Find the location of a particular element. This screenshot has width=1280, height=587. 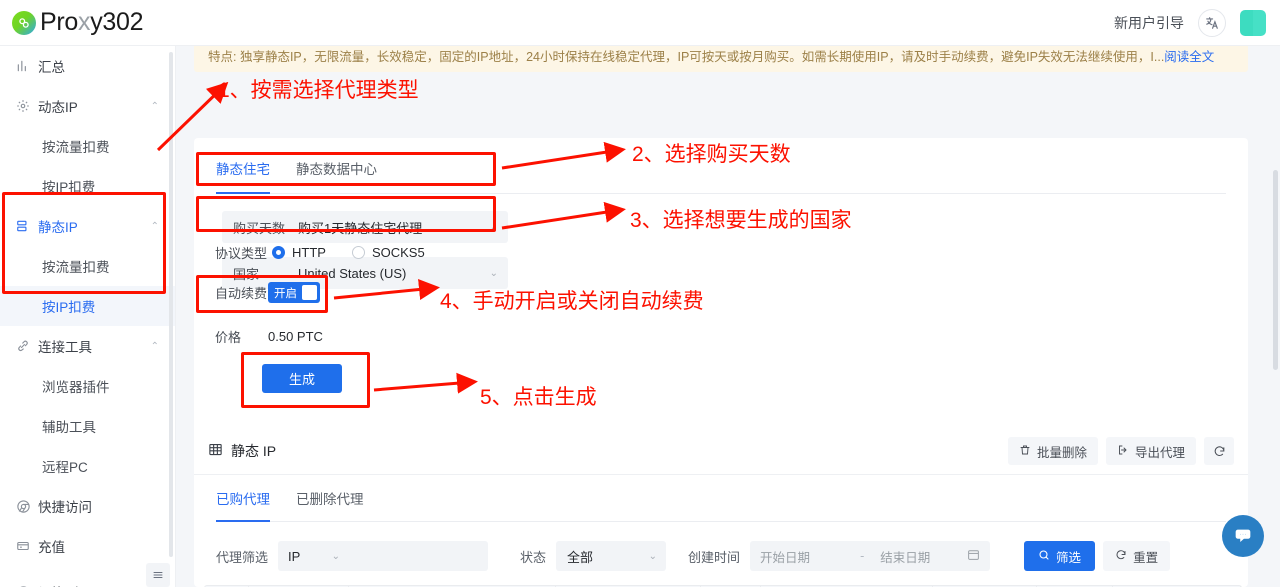

batch-delete-label: 批量删除 is located at coordinates (1061, 452).